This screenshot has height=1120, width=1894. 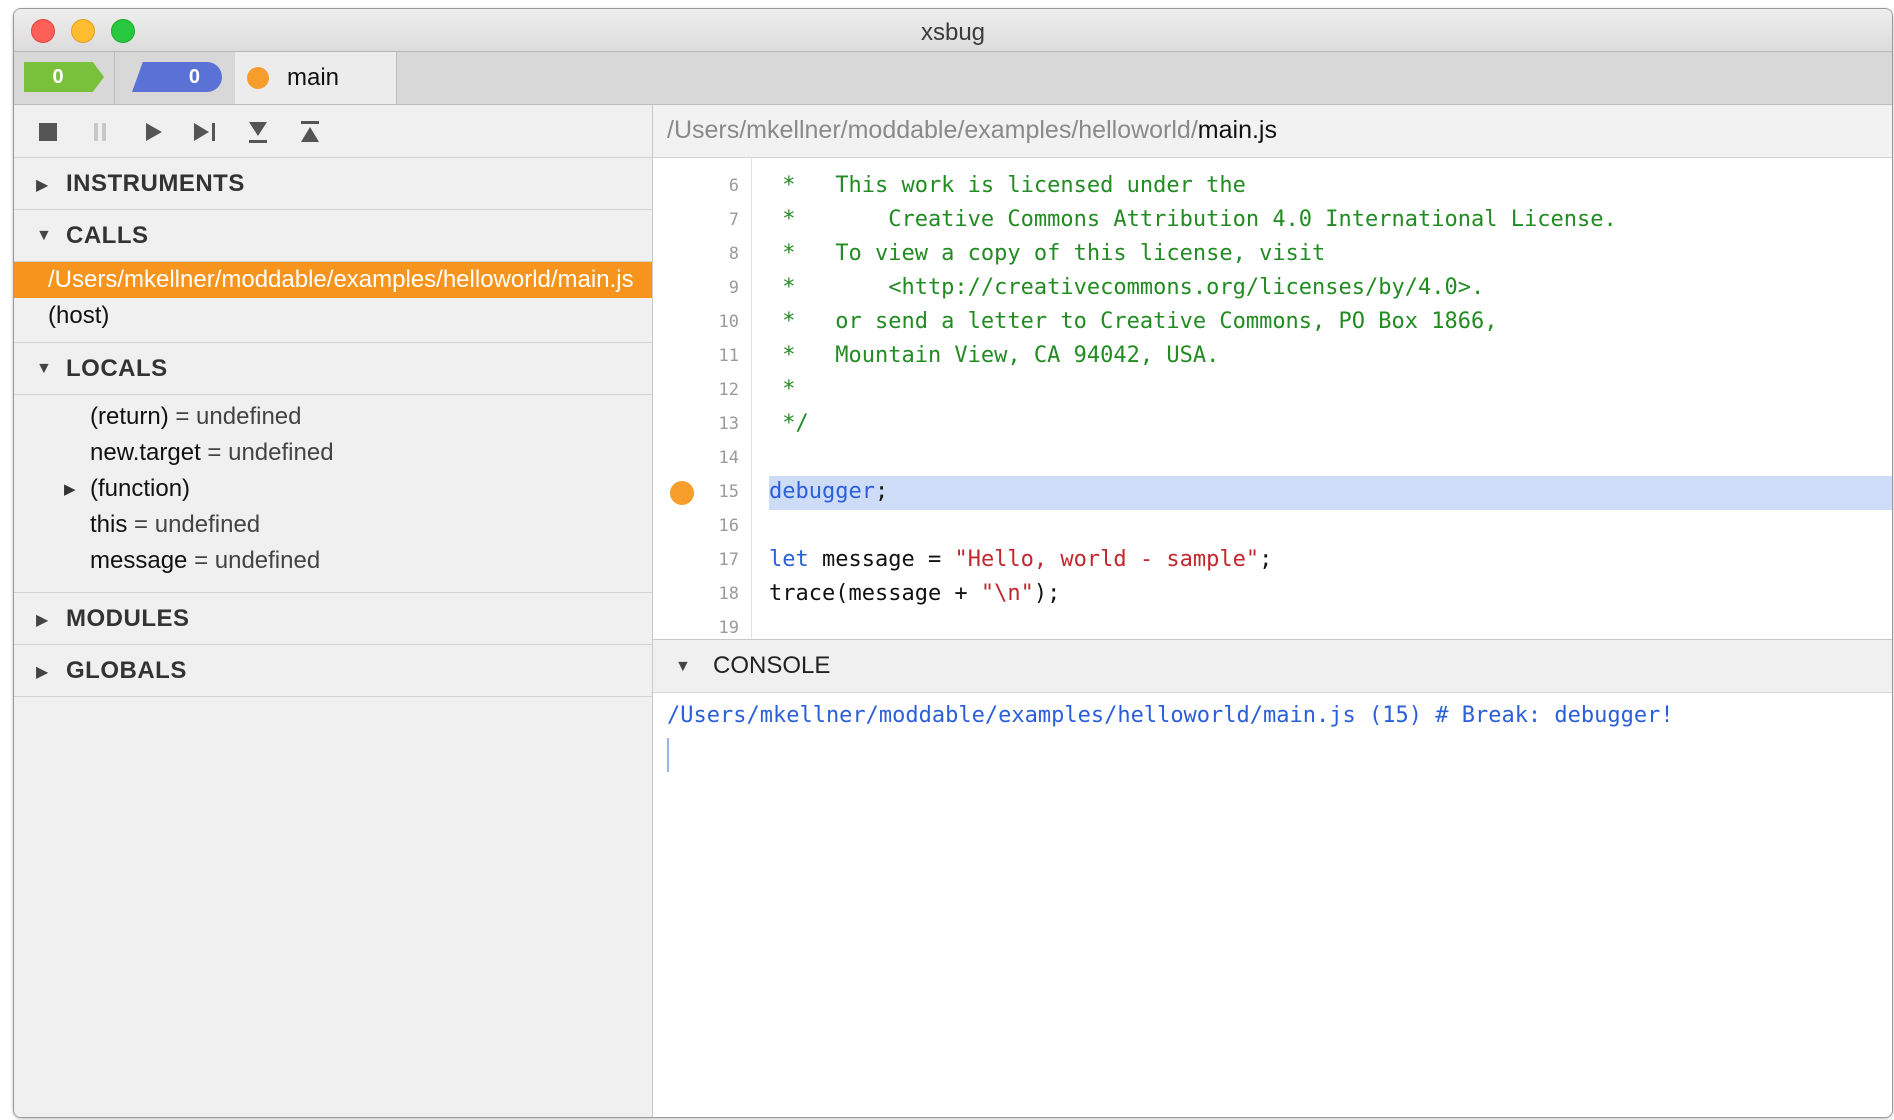 What do you see at coordinates (696, 492) in the screenshot?
I see `line-number: 15` at bounding box center [696, 492].